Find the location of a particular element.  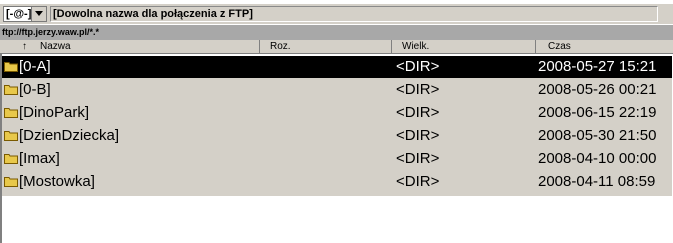

file-date: 2008-04-10 00:00 is located at coordinates (597, 158).